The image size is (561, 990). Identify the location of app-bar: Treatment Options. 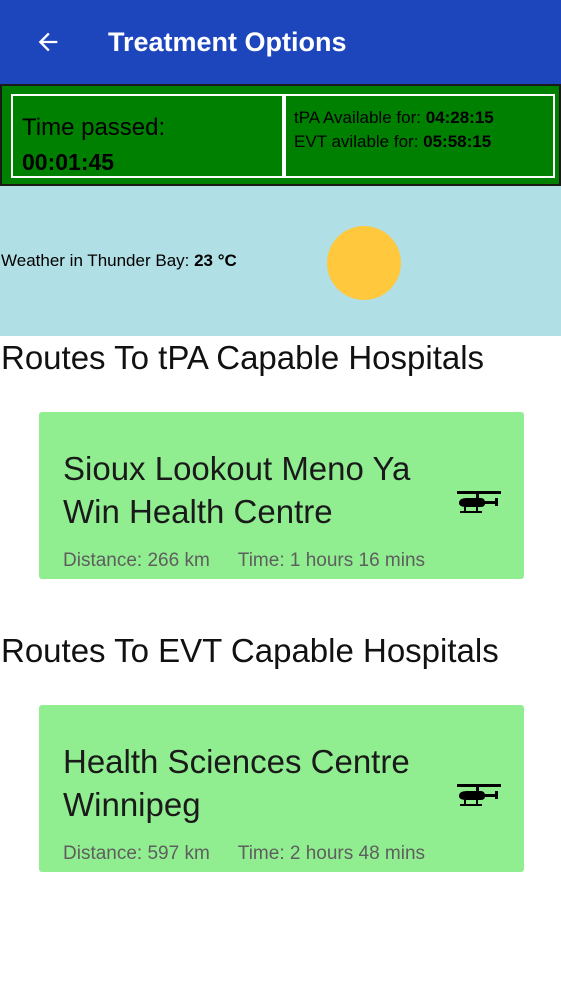
(280, 42).